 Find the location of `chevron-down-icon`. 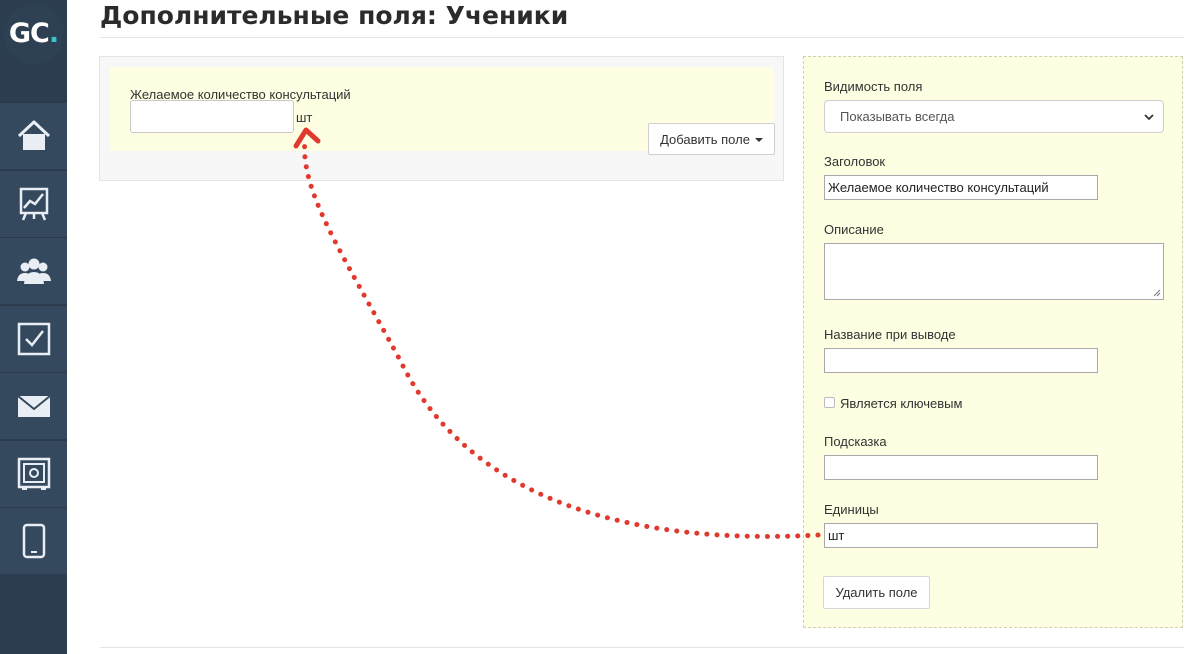

chevron-down-icon is located at coordinates (1149, 117).